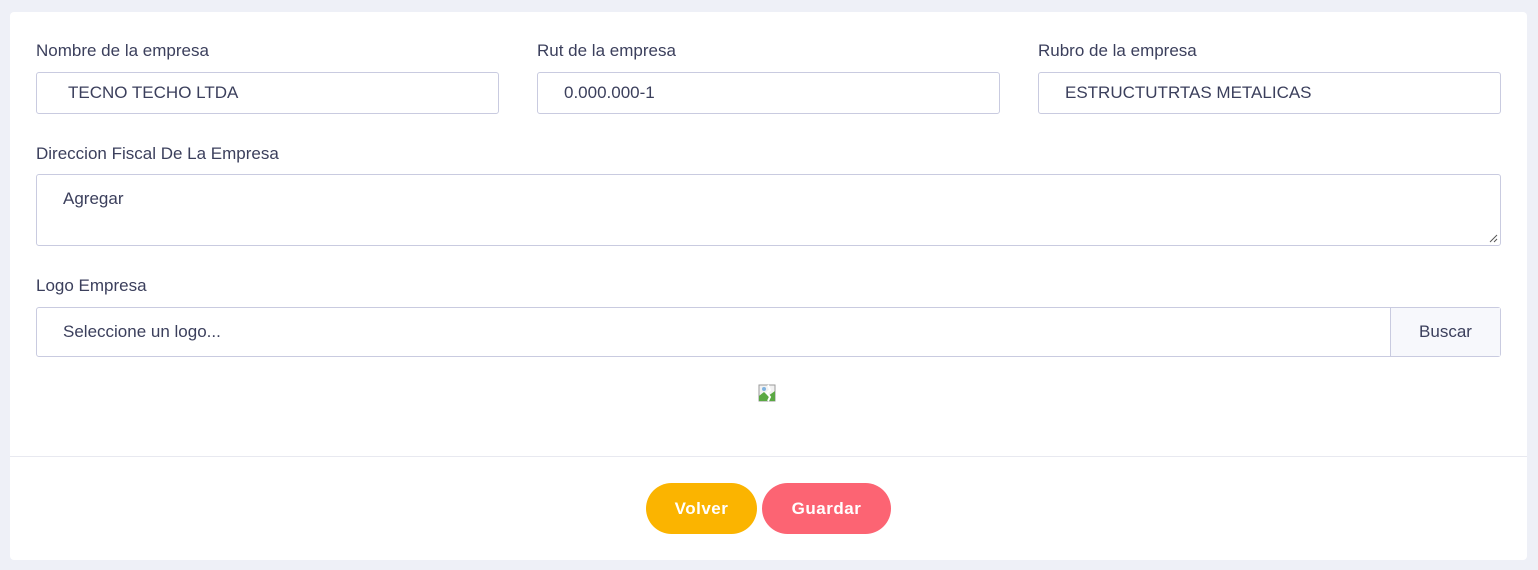 This screenshot has height=570, width=1538. What do you see at coordinates (767, 393) in the screenshot?
I see `broken-image-icon` at bounding box center [767, 393].